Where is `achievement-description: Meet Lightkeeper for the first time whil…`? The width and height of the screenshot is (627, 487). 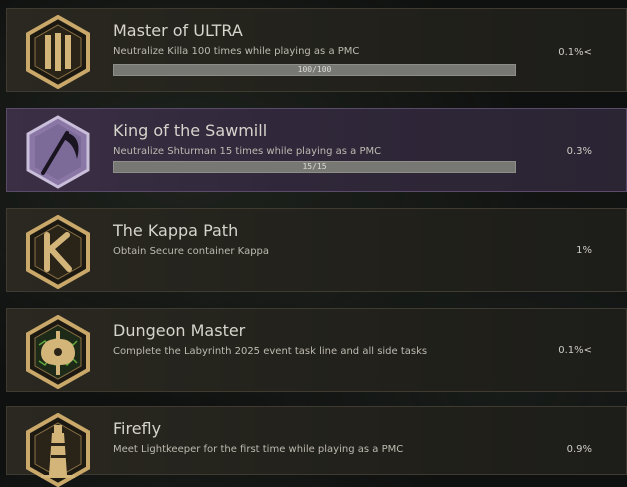 achievement-description: Meet Lightkeeper for the first time whil… is located at coordinates (258, 449).